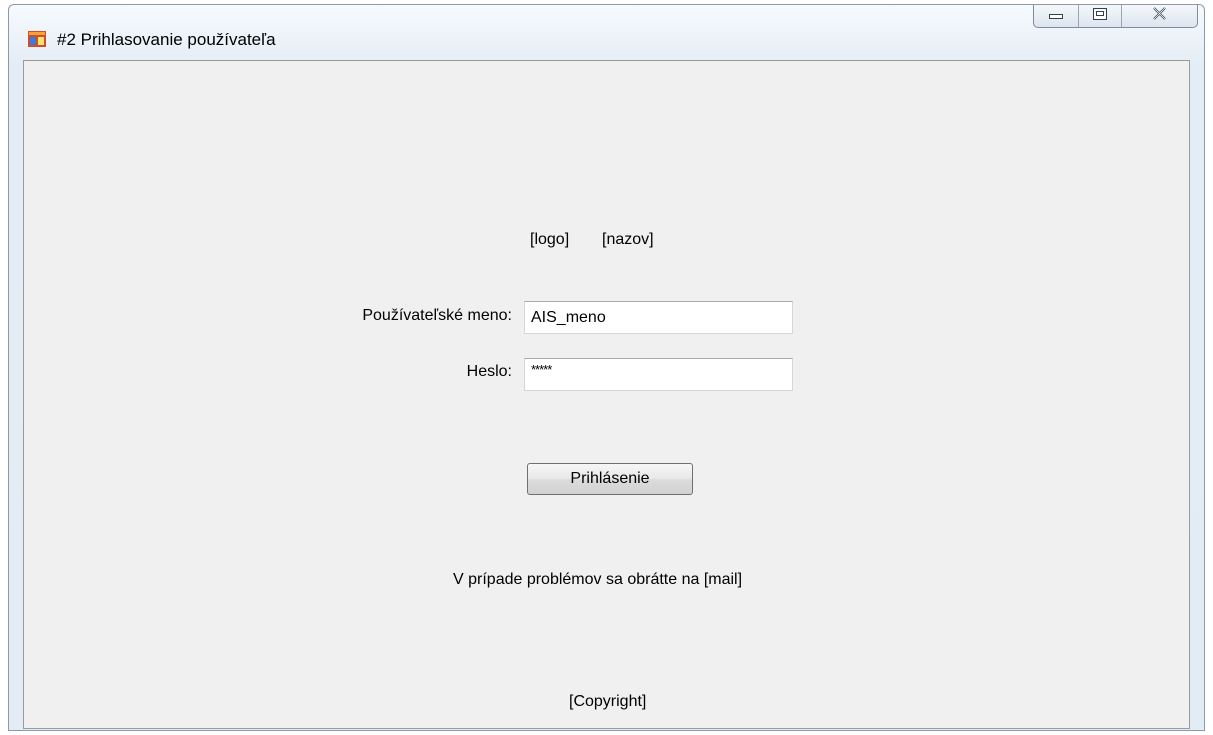  I want to click on caption-buttons, so click(1115, 16).